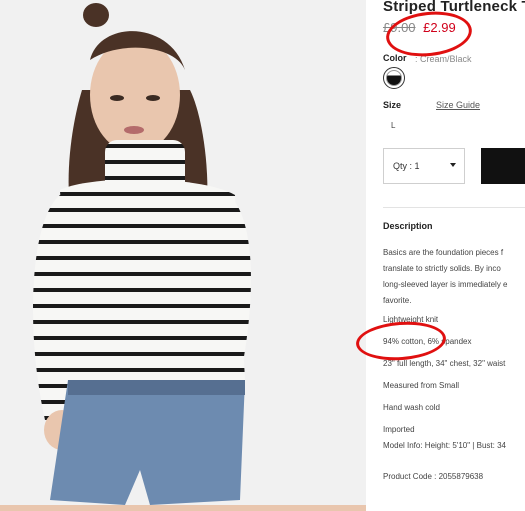 This screenshot has width=525, height=511. Describe the element at coordinates (454, 207) in the screenshot. I see `section-divider` at that location.